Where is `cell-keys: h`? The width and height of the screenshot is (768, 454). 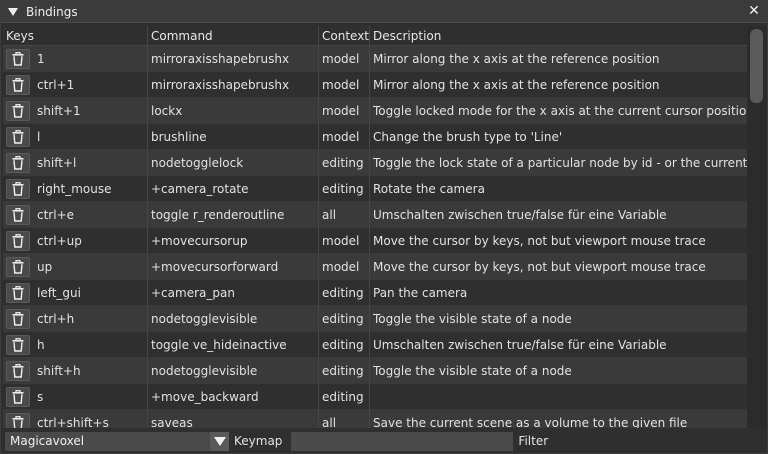
cell-keys: h is located at coordinates (75, 344).